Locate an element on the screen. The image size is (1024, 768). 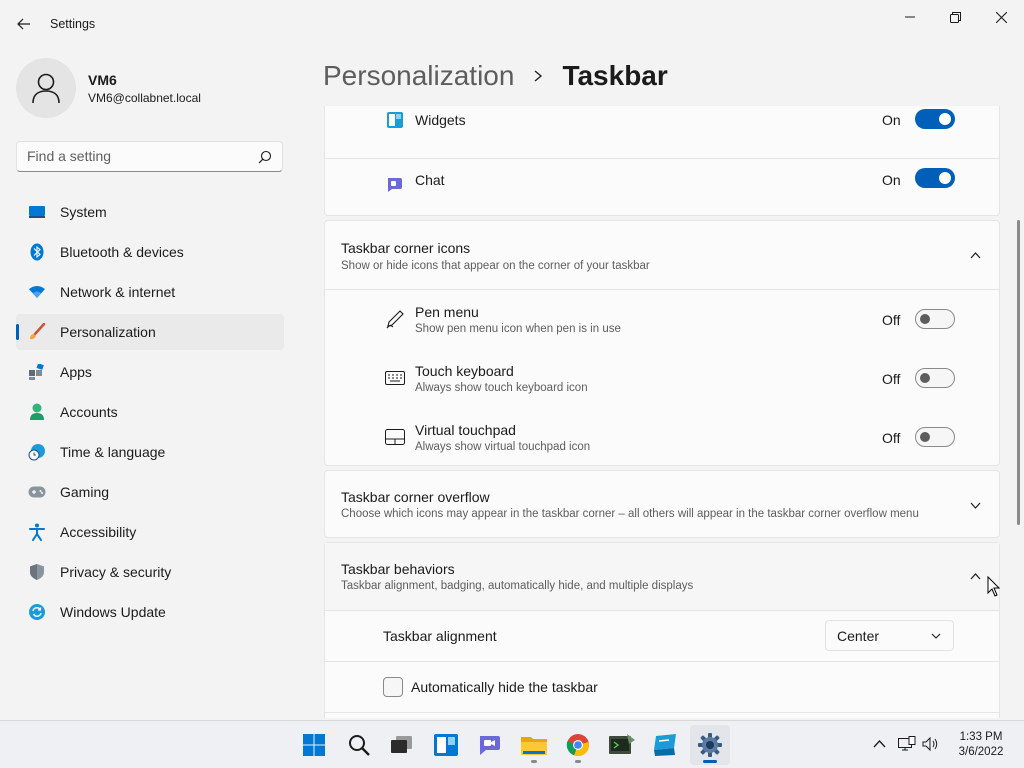
touch-keyboard-toggle is located at coordinates (935, 378).